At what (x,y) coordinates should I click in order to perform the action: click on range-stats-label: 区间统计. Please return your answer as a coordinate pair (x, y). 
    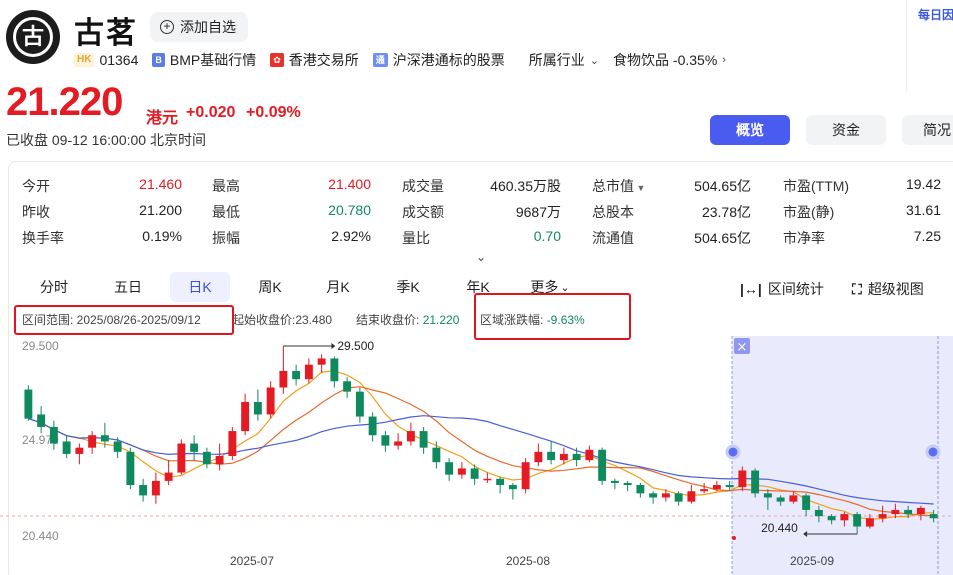
    Looking at the image, I should click on (795, 289).